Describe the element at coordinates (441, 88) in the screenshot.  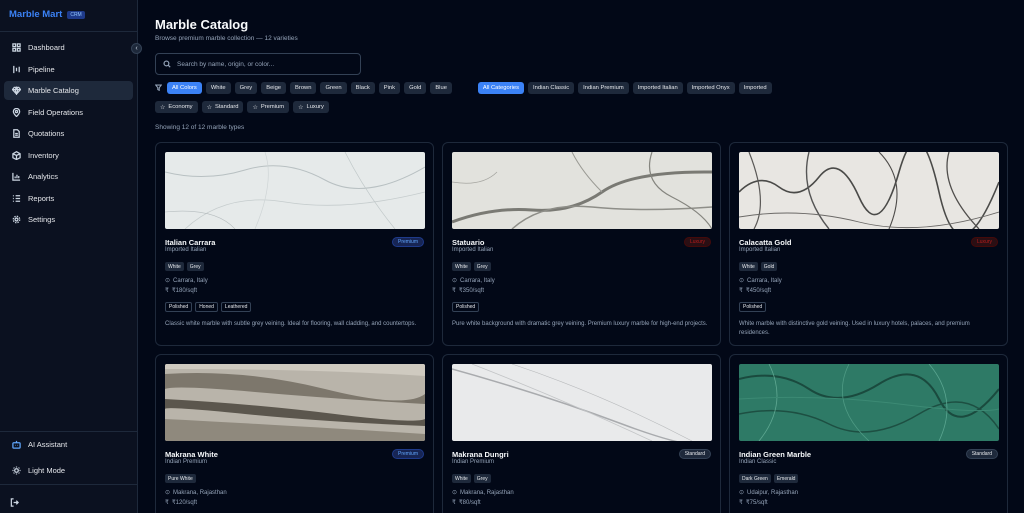
I see `color-chip: Blue` at that location.